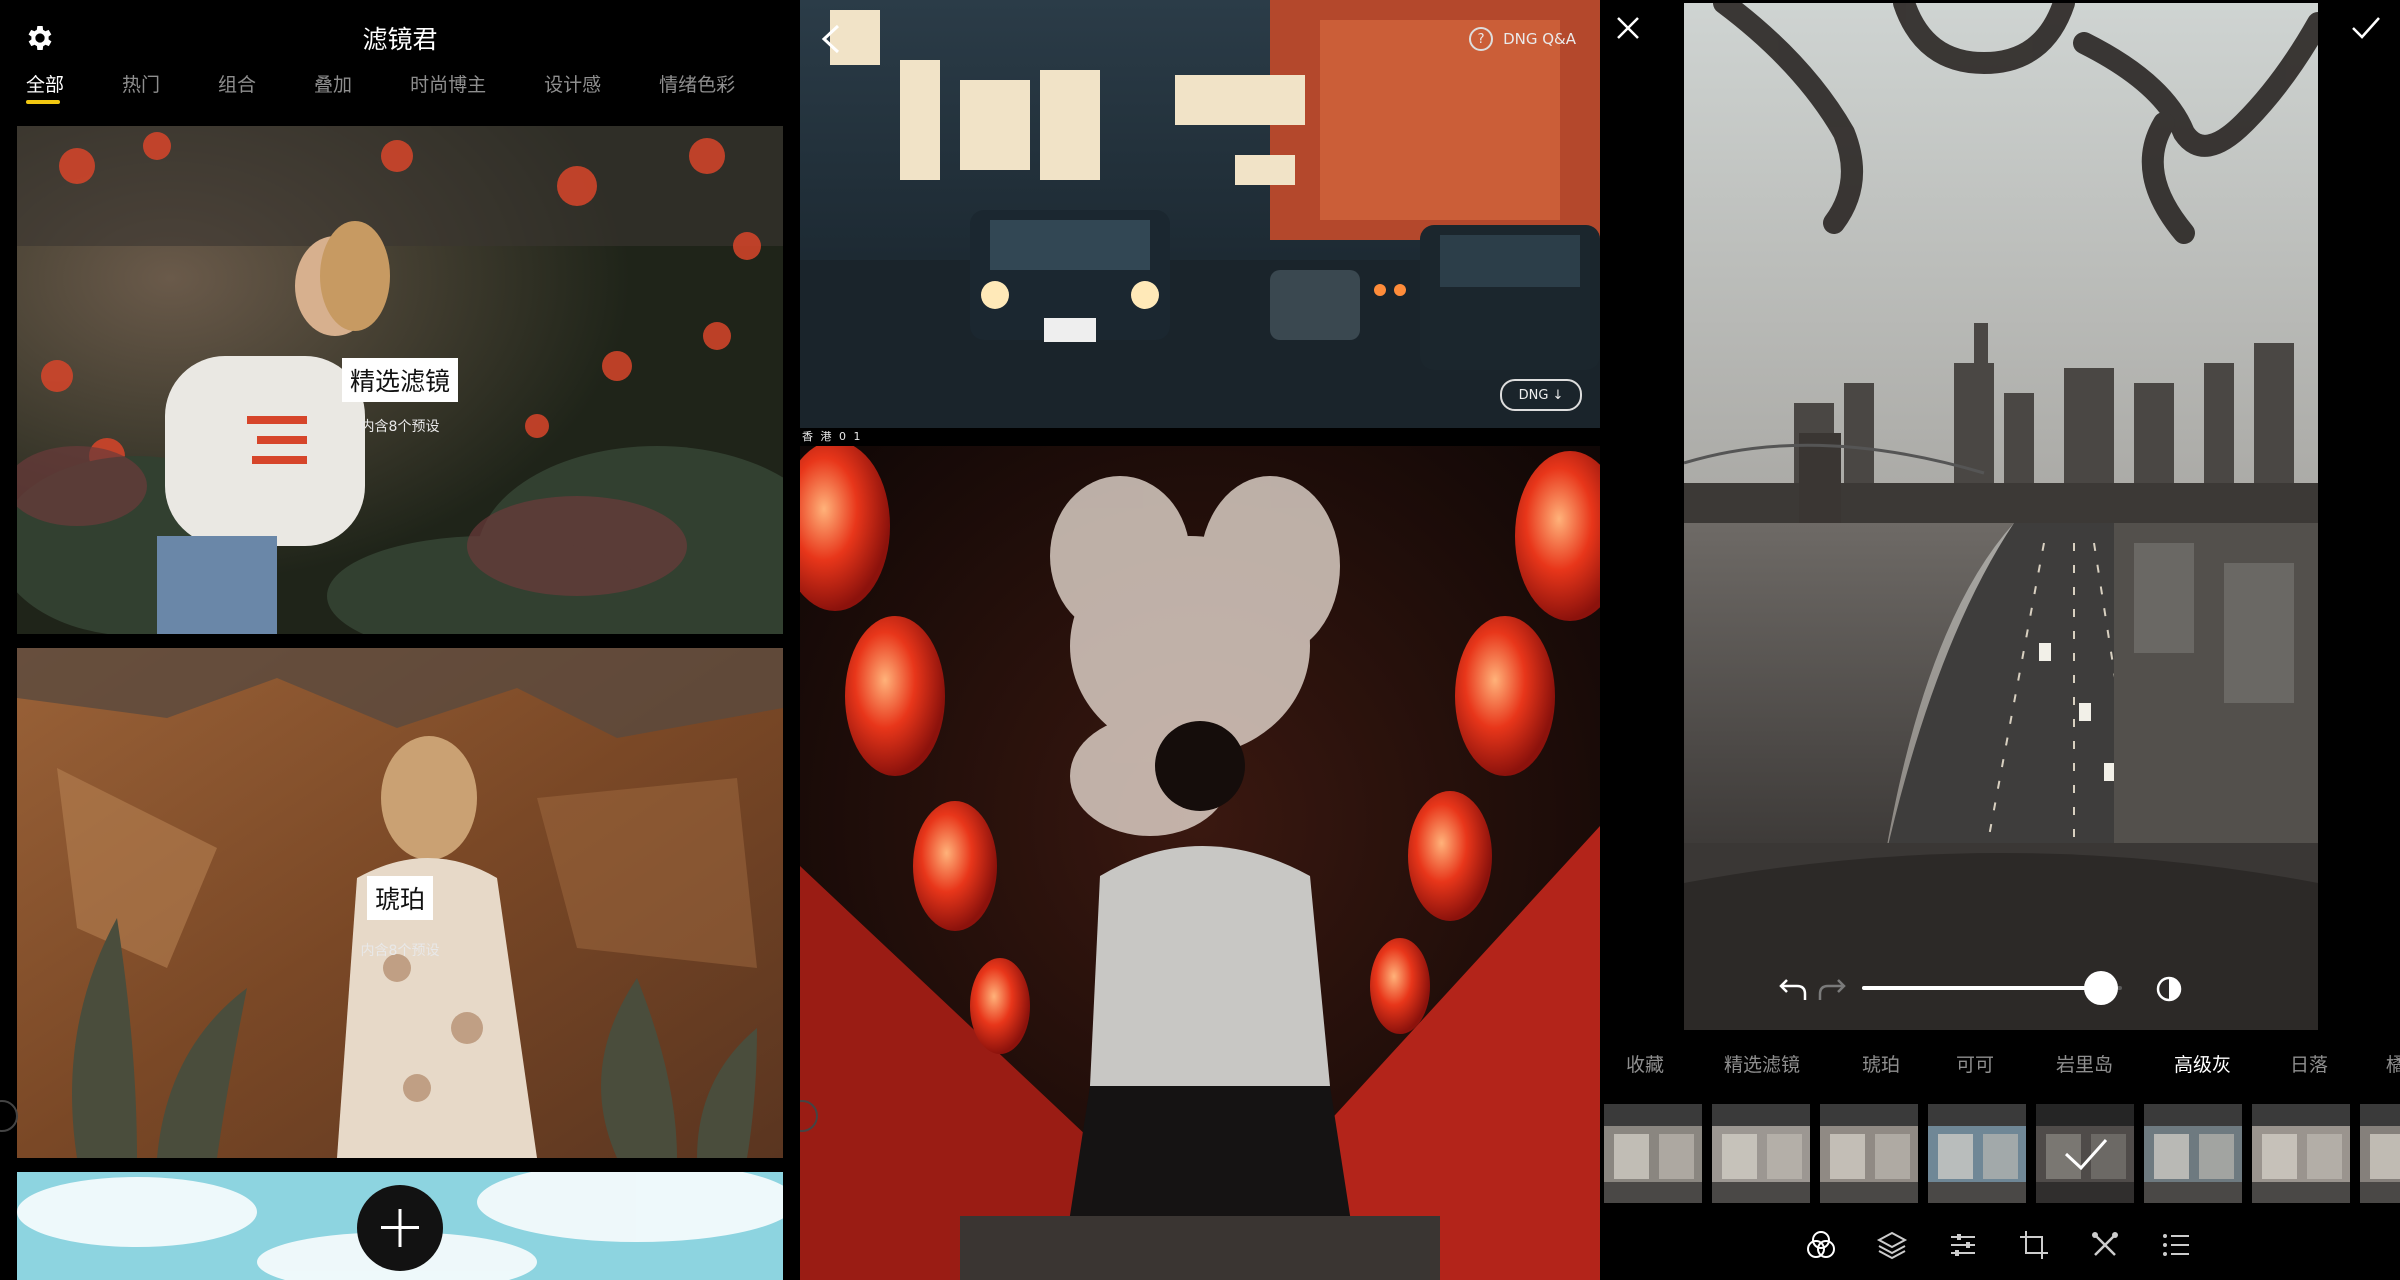 This screenshot has width=2400, height=1280. What do you see at coordinates (1963, 1245) in the screenshot?
I see `adjust-sliders-icon` at bounding box center [1963, 1245].